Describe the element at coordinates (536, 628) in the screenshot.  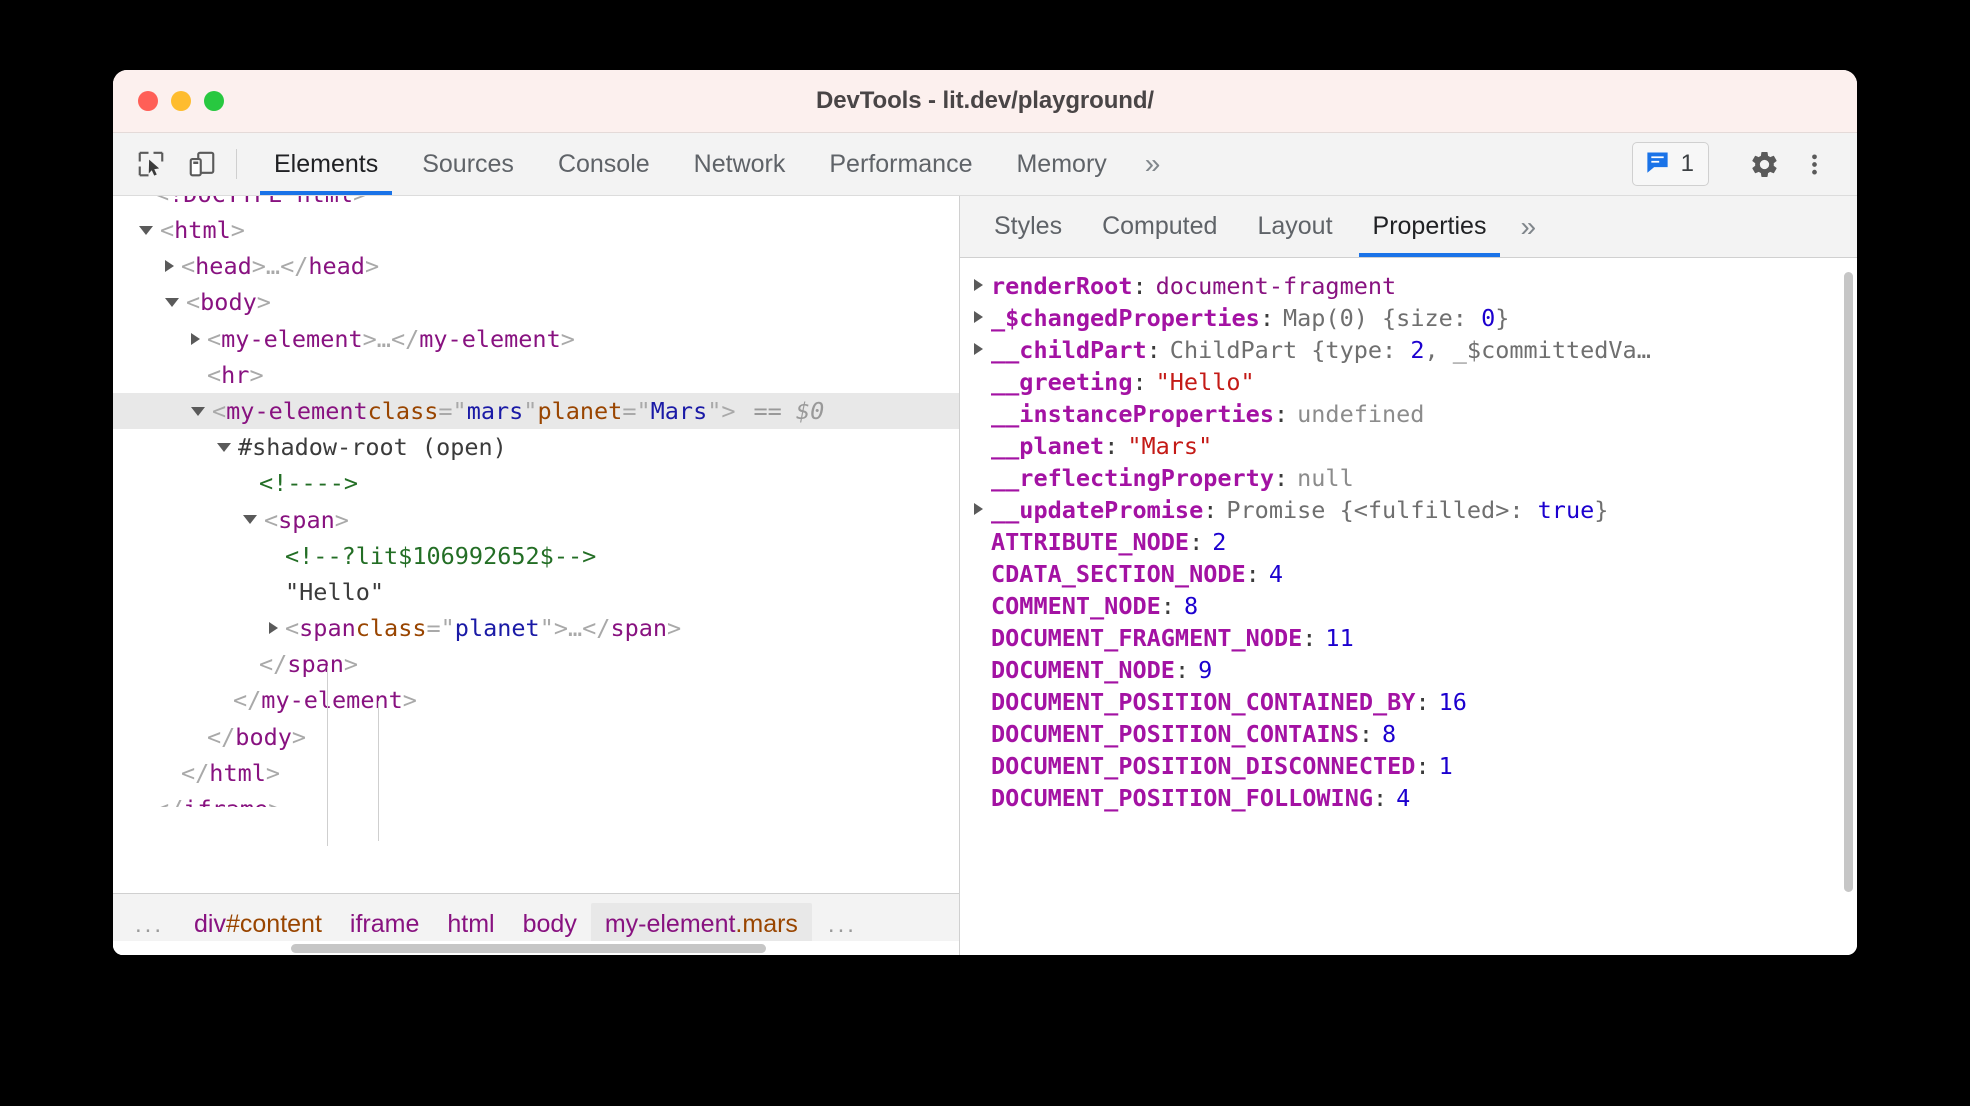
I see `dom-tree-row: < span class =" planet " >… </span >` at that location.